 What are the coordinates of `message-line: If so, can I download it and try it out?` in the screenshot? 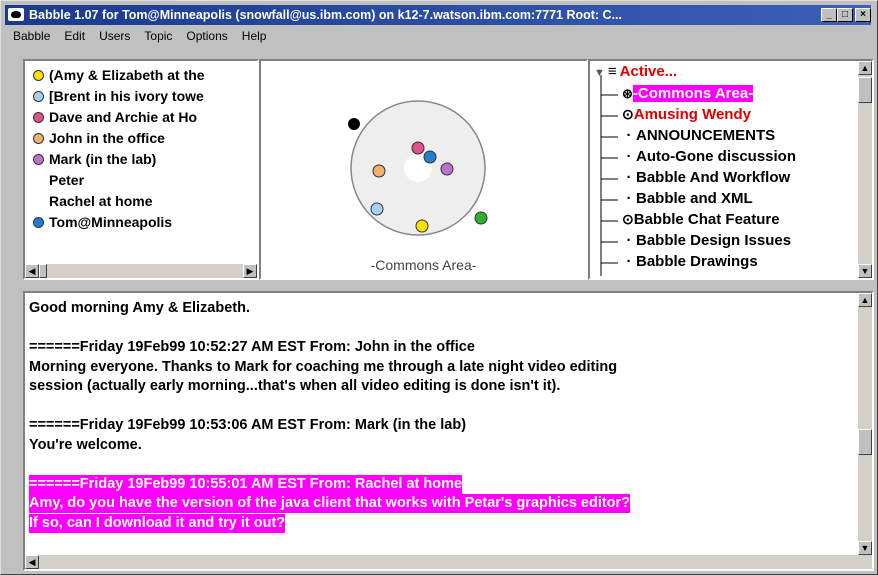 It's located at (157, 523).